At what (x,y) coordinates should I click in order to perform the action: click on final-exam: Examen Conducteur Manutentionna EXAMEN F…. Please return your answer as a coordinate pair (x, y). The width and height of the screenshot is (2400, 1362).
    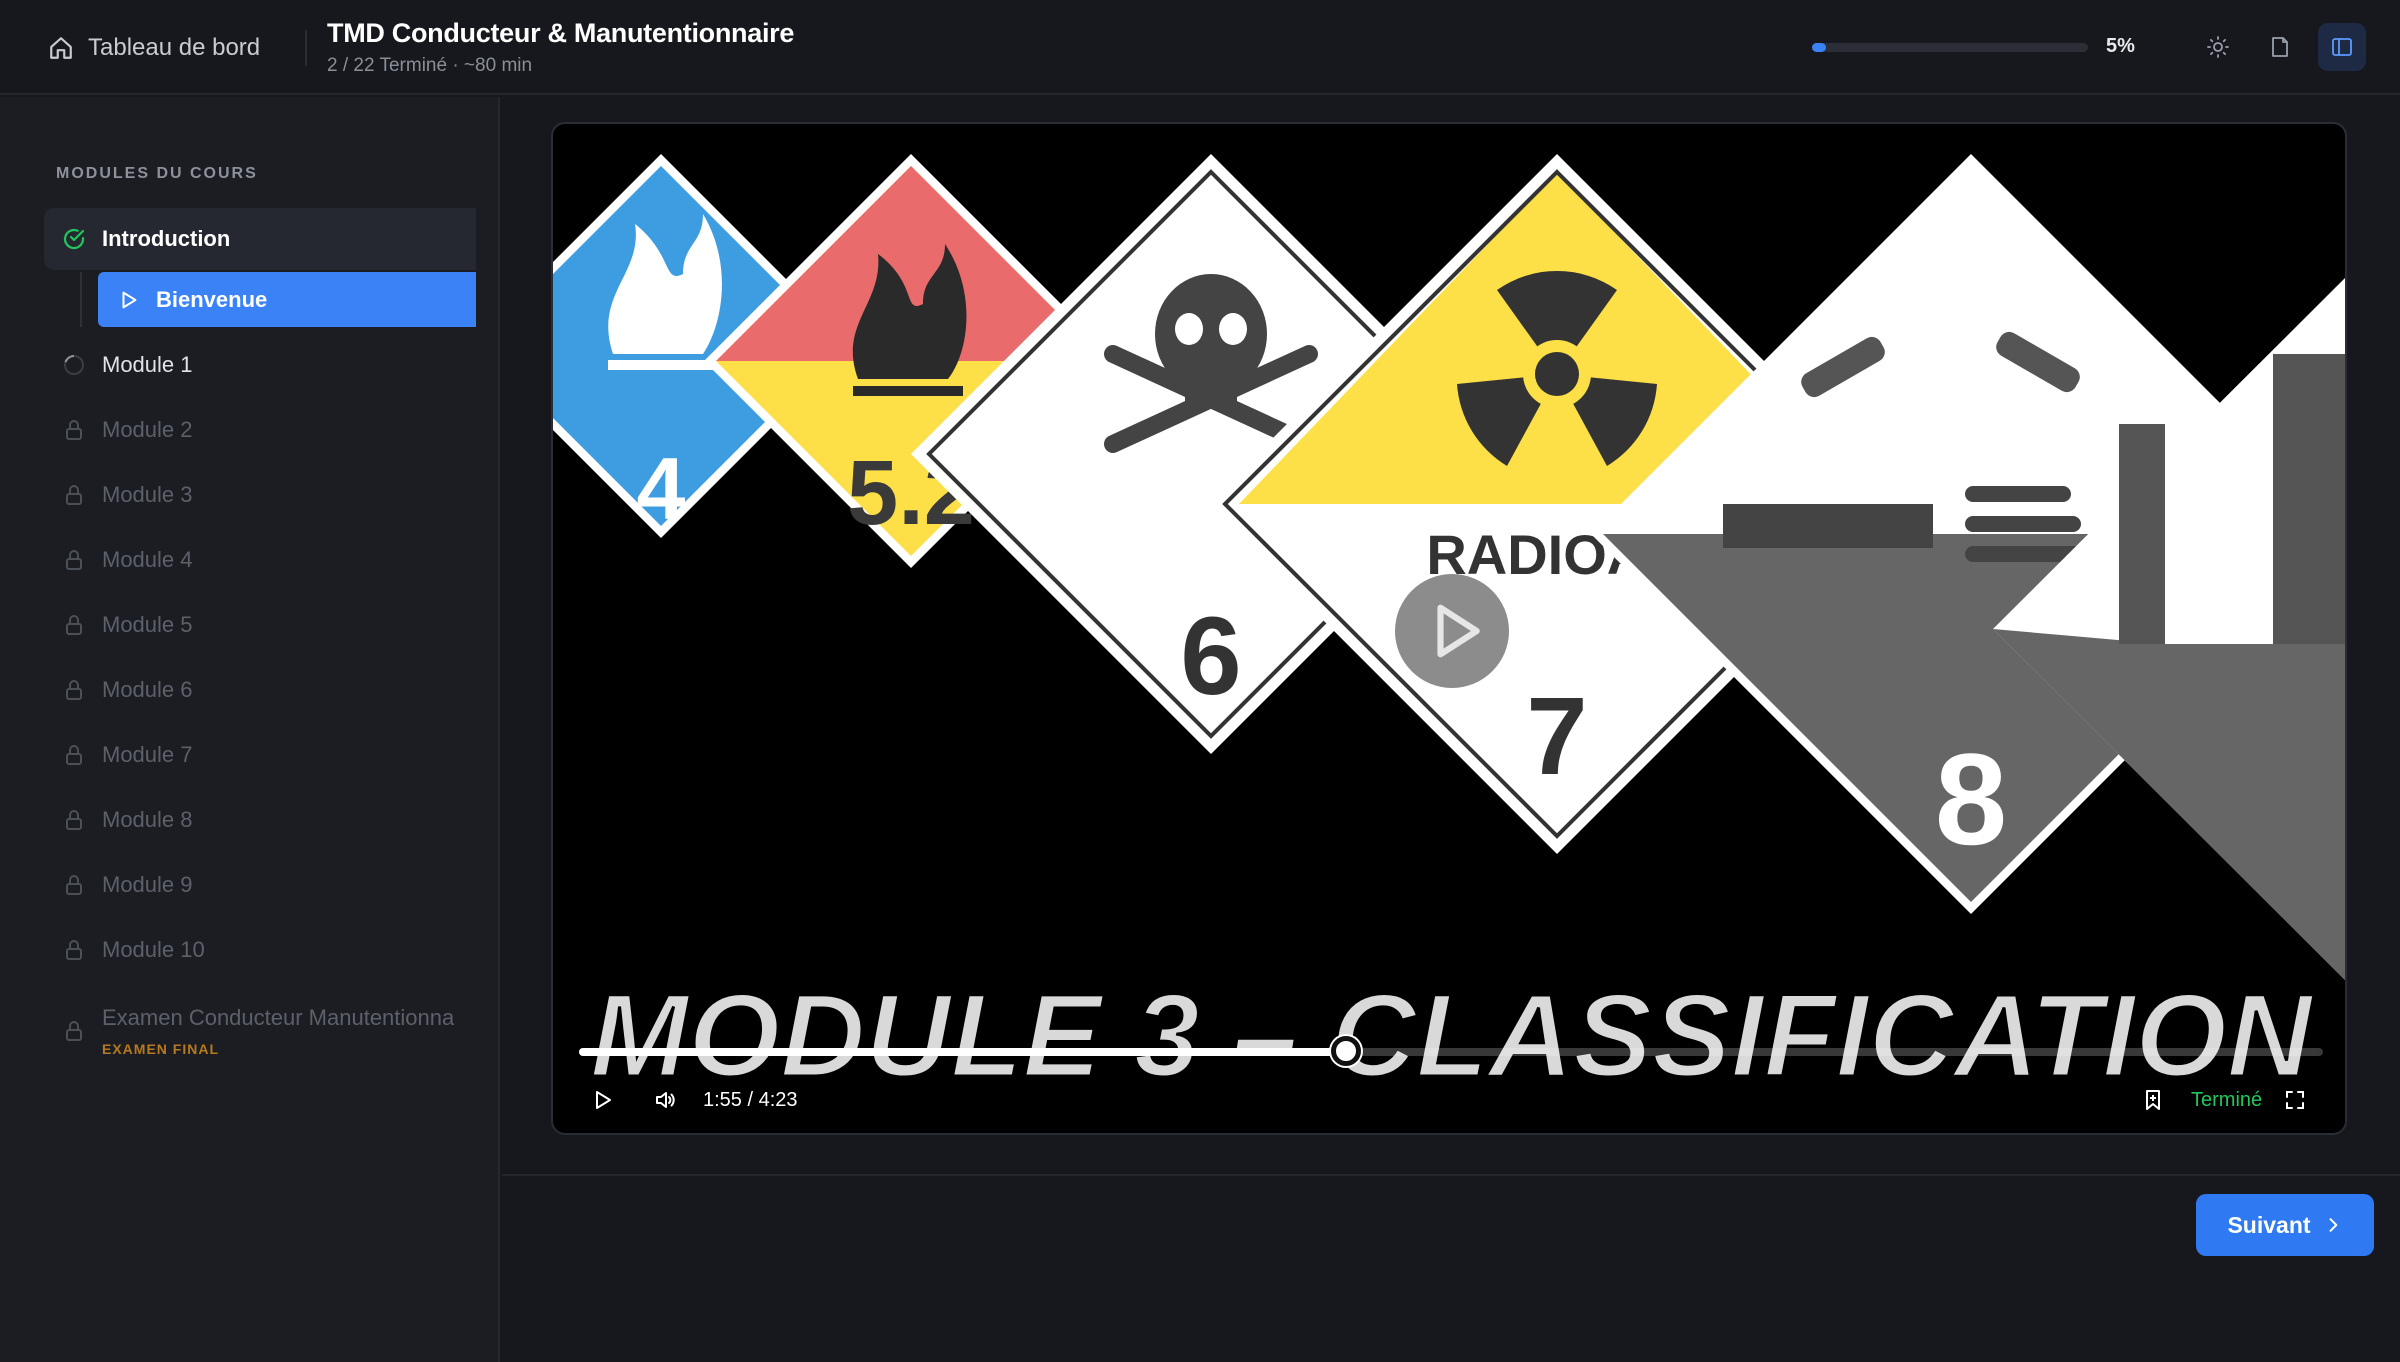
    Looking at the image, I should click on (260, 1031).